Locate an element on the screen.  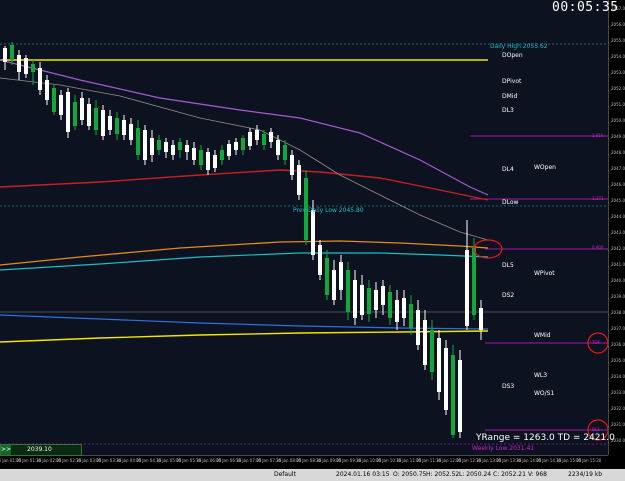
daily-high-label: Daily High 2055.62 is located at coordinates (519, 46).